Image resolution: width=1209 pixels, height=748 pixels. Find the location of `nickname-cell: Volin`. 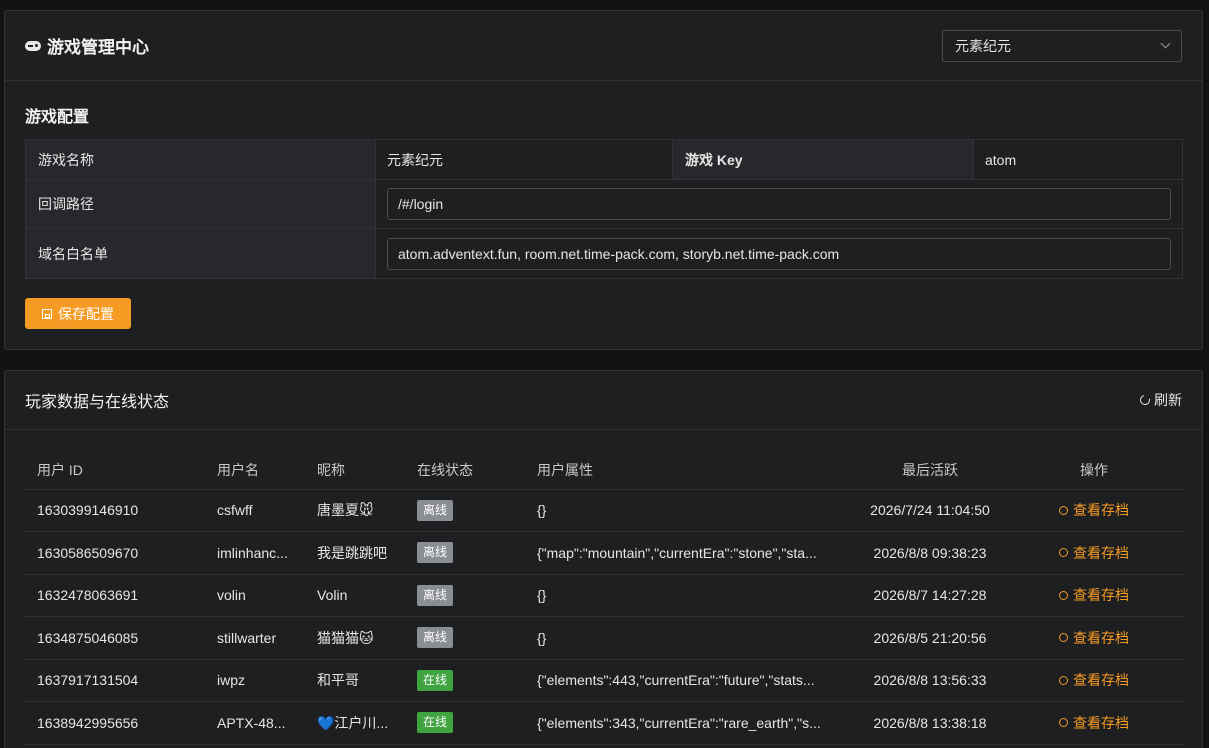

nickname-cell: Volin is located at coordinates (355, 595).